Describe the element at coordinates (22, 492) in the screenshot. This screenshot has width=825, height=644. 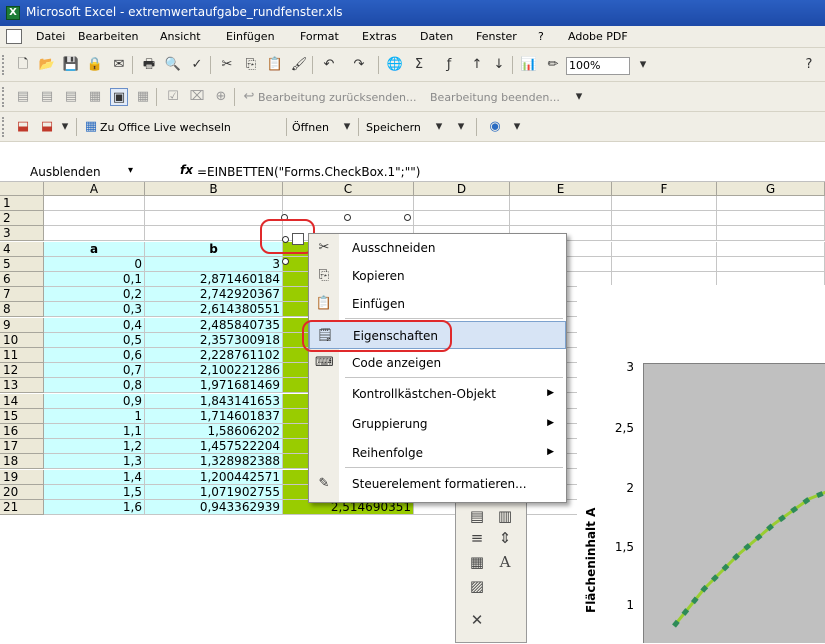
I see `row-header: 20` at that location.